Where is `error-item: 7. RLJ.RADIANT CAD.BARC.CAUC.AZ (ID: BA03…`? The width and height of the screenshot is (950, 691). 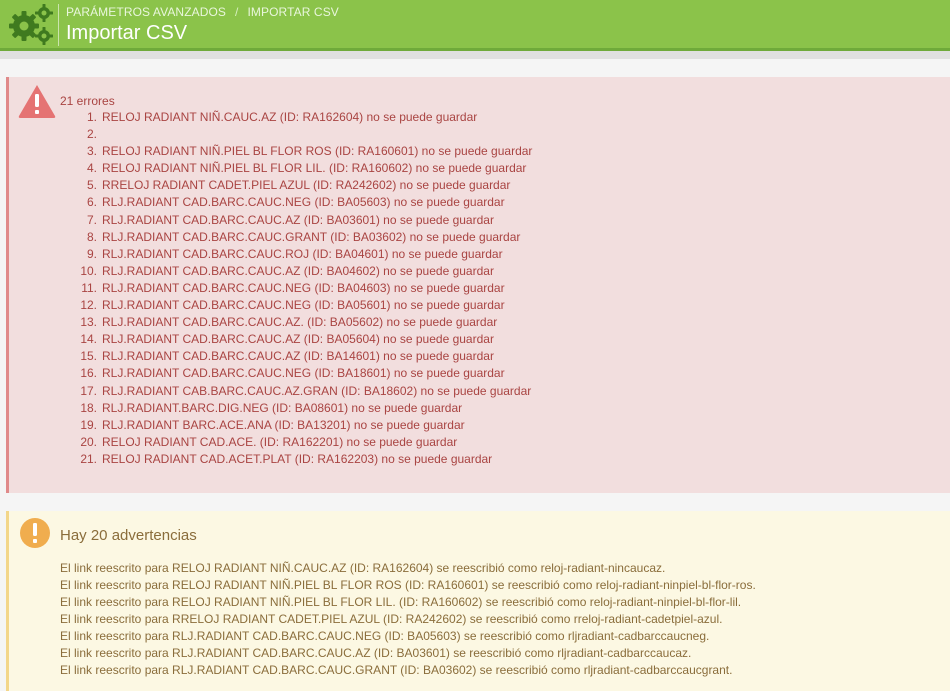
error-item: 7. RLJ.RADIANT CAD.BARC.CAUC.AZ (ID: BA03… is located at coordinates (296, 220).